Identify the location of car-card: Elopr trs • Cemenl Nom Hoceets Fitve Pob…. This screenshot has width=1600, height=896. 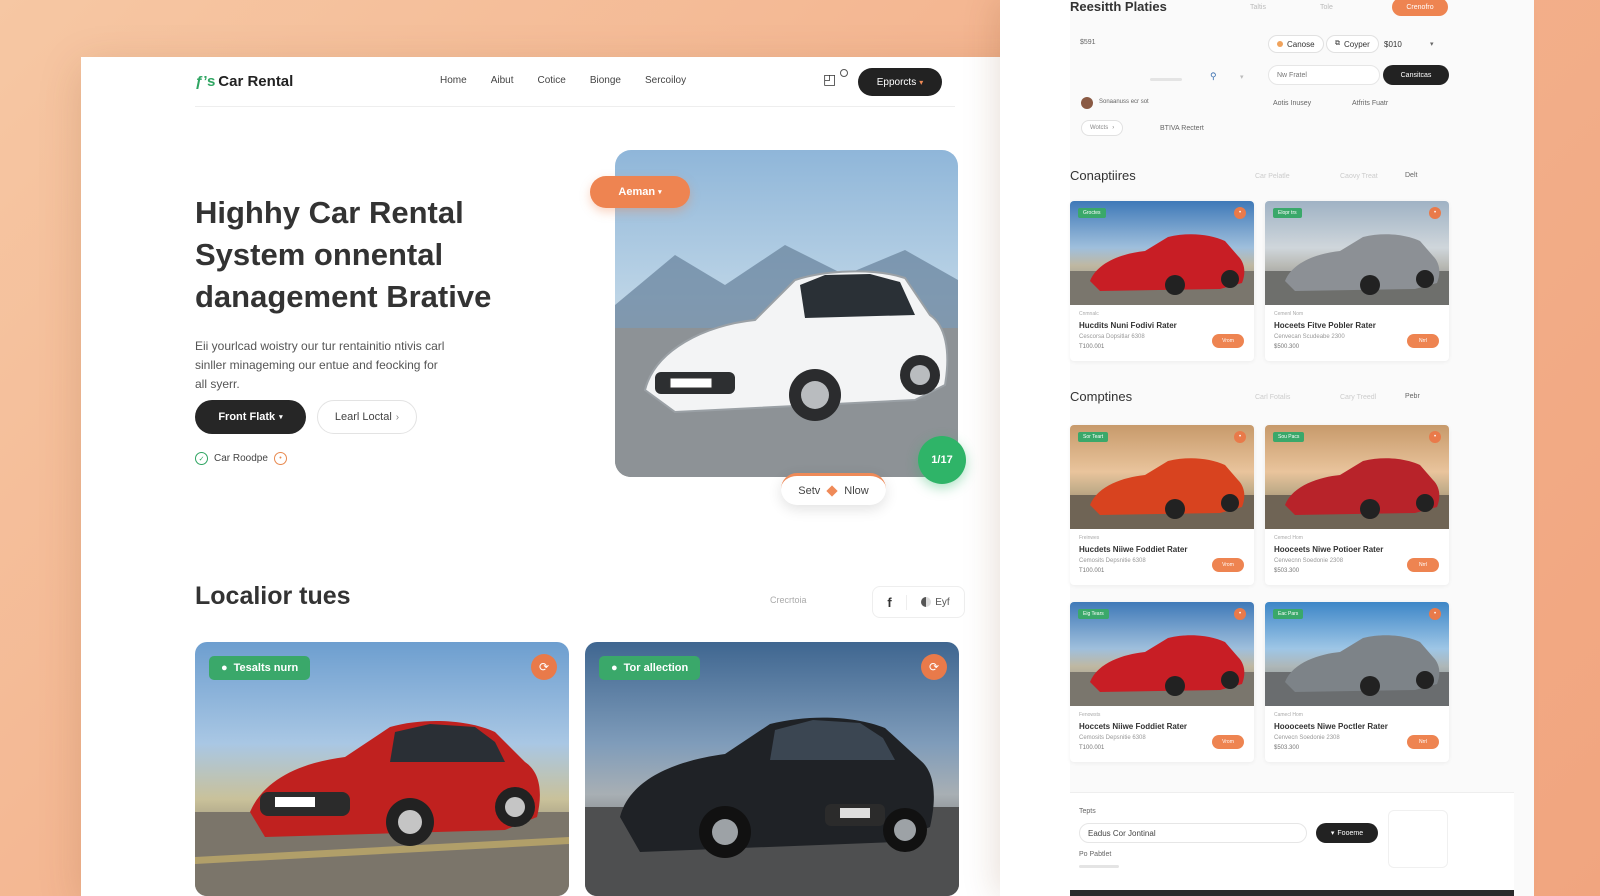
(1357, 281).